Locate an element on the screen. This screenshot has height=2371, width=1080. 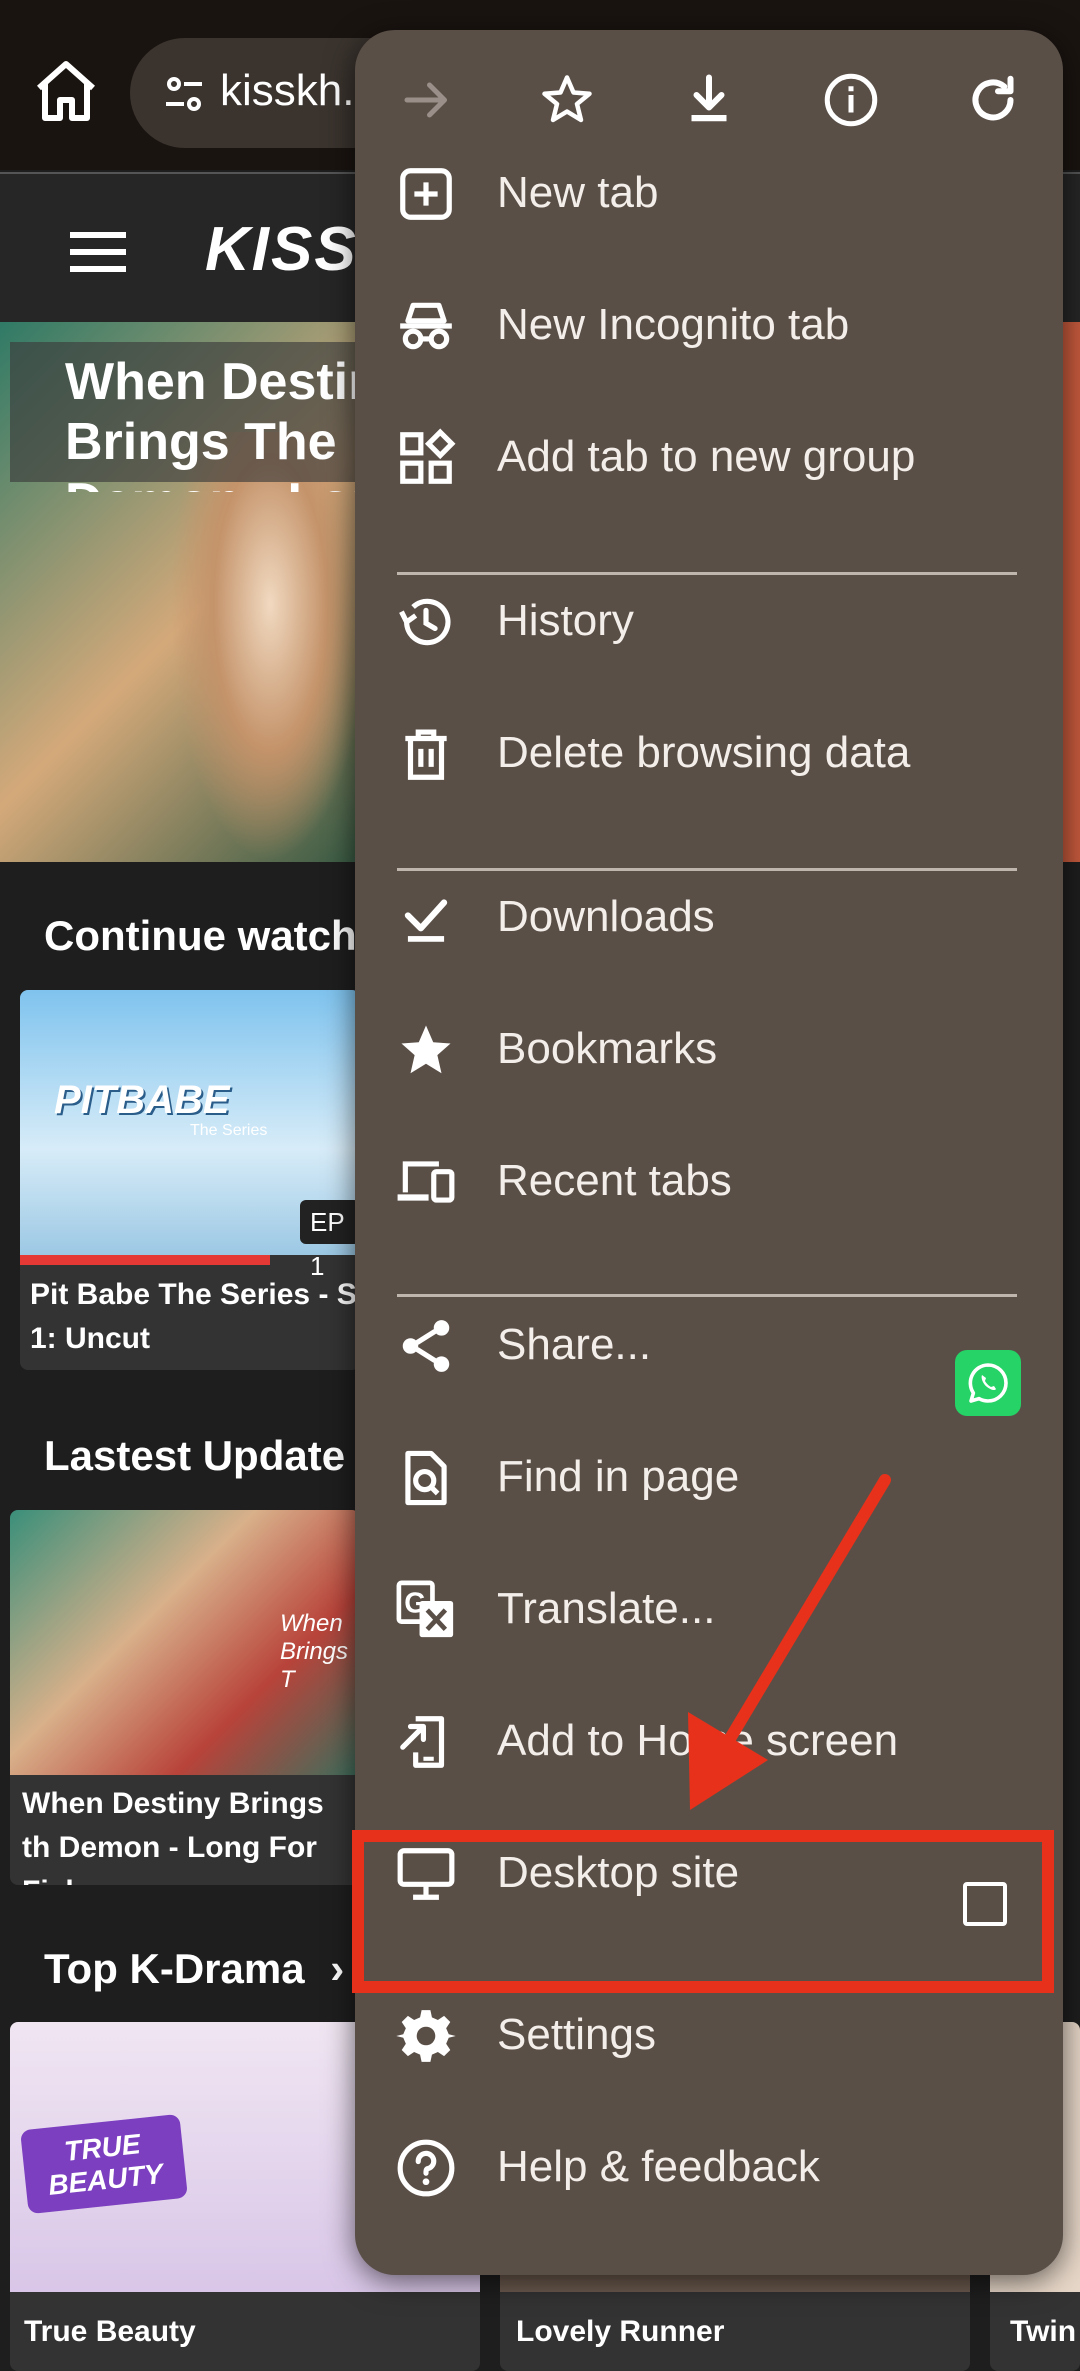
hero-peek is located at coordinates (1071, 592).